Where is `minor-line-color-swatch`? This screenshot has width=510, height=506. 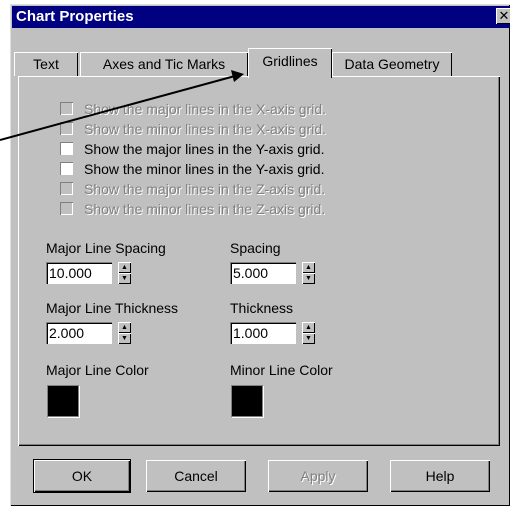 minor-line-color-swatch is located at coordinates (247, 401).